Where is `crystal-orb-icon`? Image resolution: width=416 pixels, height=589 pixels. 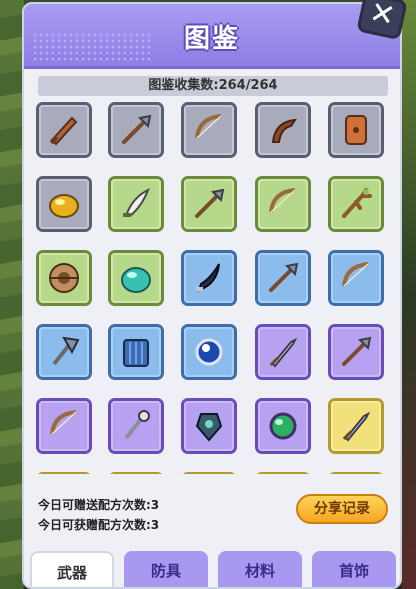
crystal-orb-icon is located at coordinates (136, 280).